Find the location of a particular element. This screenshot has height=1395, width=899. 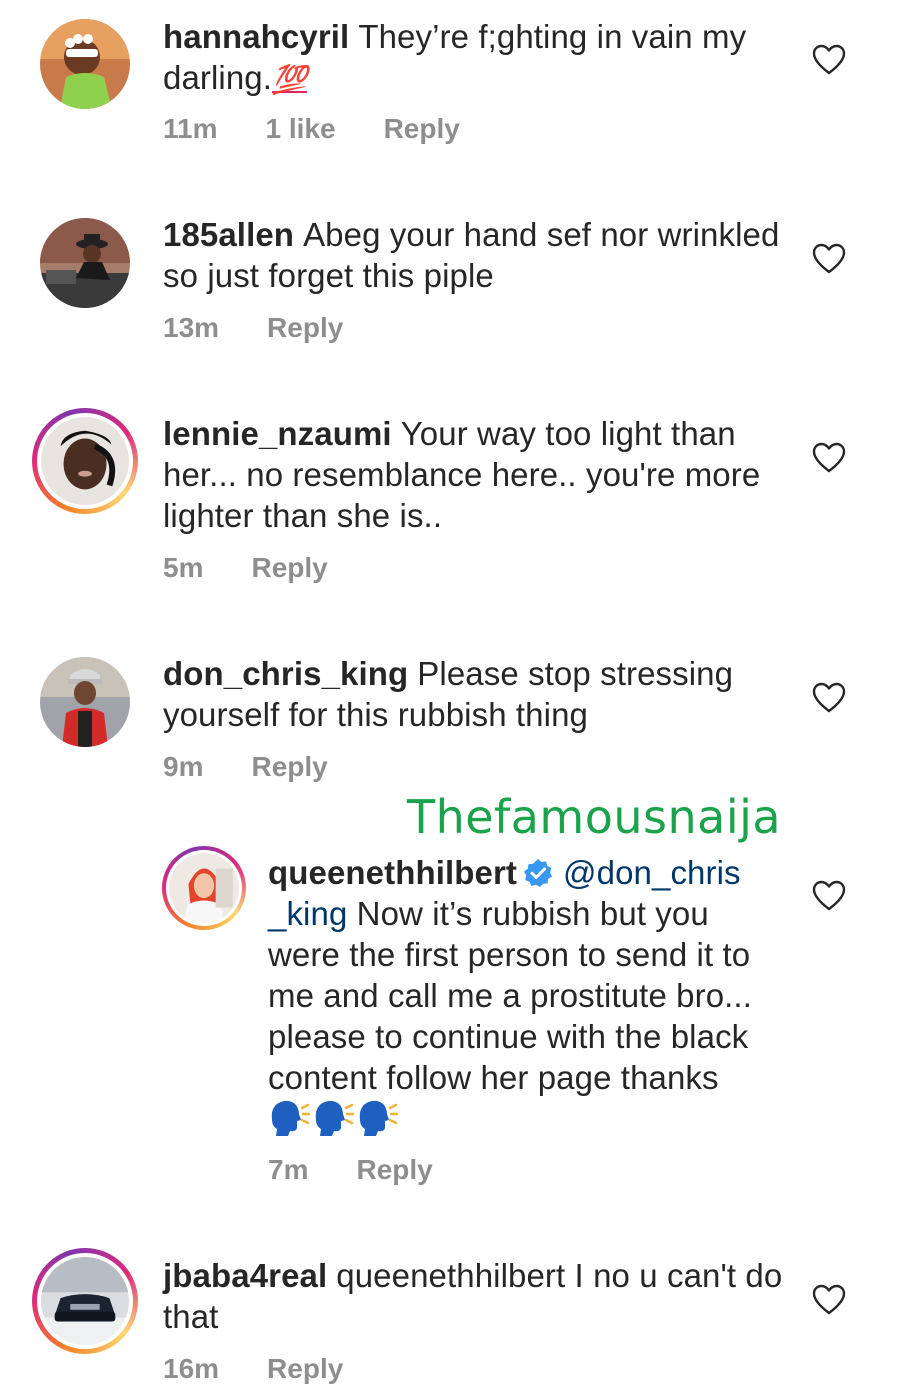

comment-meta: 13m Reply is located at coordinates (277, 328).